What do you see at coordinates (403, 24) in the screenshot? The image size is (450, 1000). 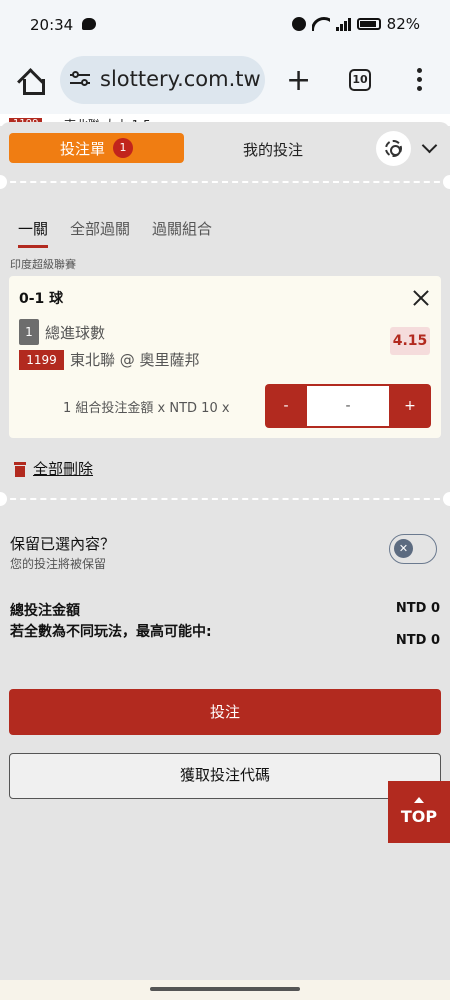 I see `battery-percent: 82%` at bounding box center [403, 24].